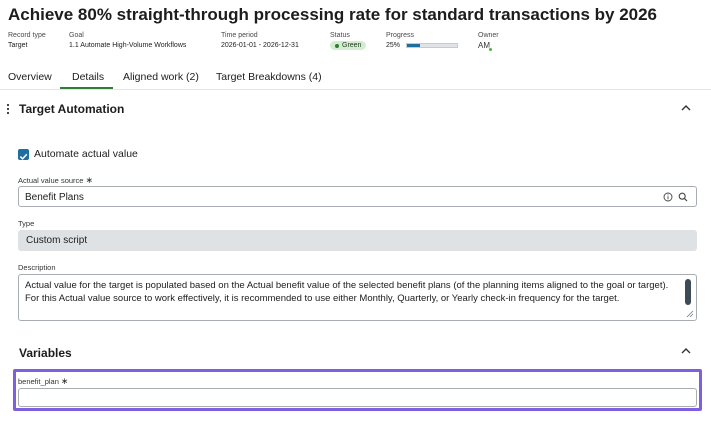  Describe the element at coordinates (51, 180) in the screenshot. I see `actual-source-label-text: Actual value source` at that location.